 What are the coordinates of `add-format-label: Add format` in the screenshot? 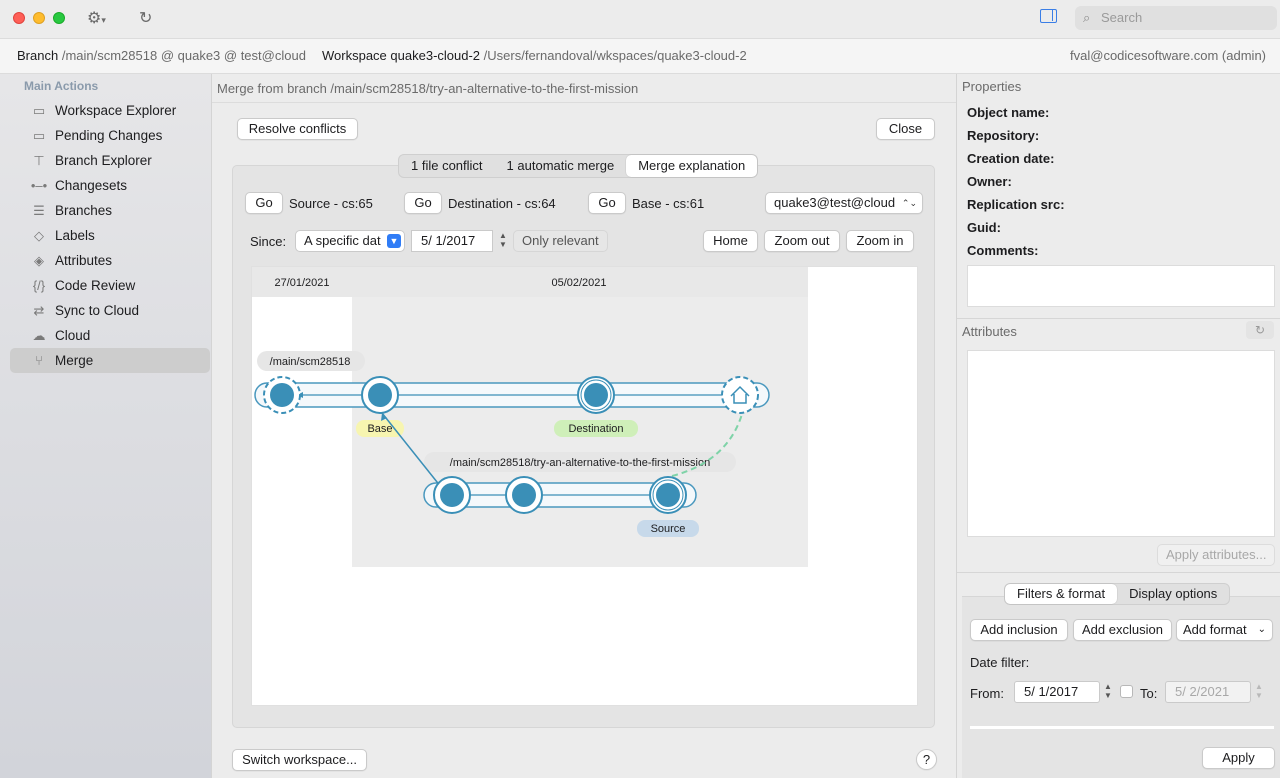 It's located at (1215, 629).